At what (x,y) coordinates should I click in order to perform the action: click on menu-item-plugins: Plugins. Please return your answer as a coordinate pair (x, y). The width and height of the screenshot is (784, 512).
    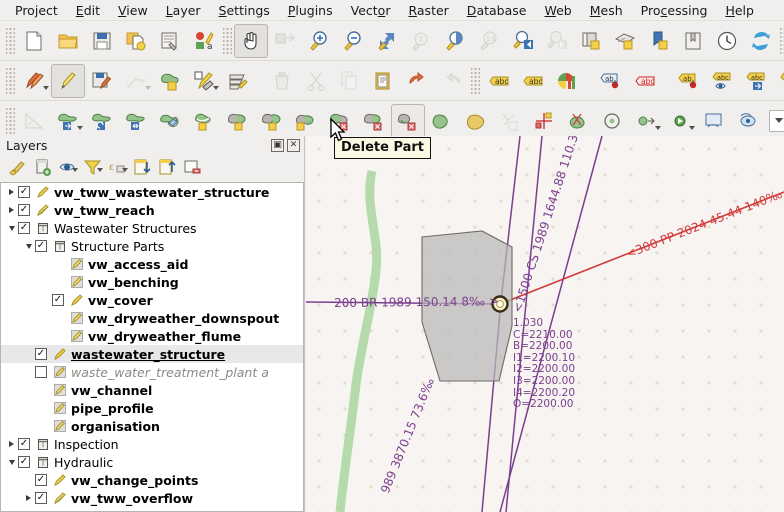
    Looking at the image, I should click on (310, 10).